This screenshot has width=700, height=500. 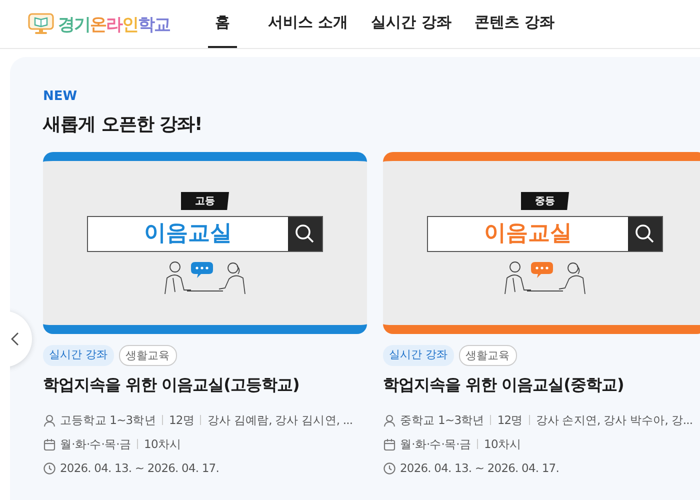 I want to click on course-info-text: 중학교 1~3학년, so click(x=442, y=420).